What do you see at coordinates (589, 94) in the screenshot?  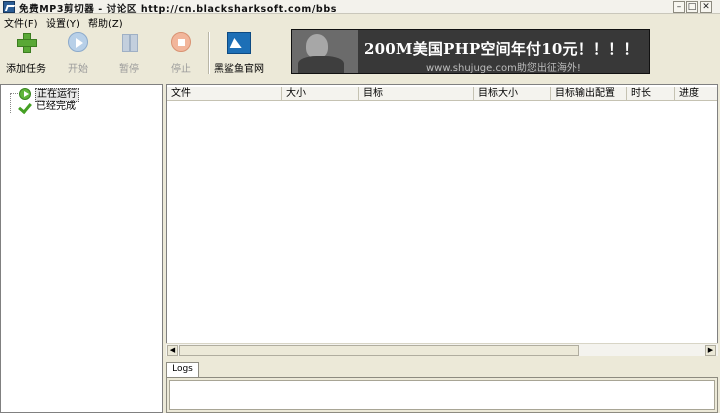 I see `column-header-output-config: 目标输出配置` at bounding box center [589, 94].